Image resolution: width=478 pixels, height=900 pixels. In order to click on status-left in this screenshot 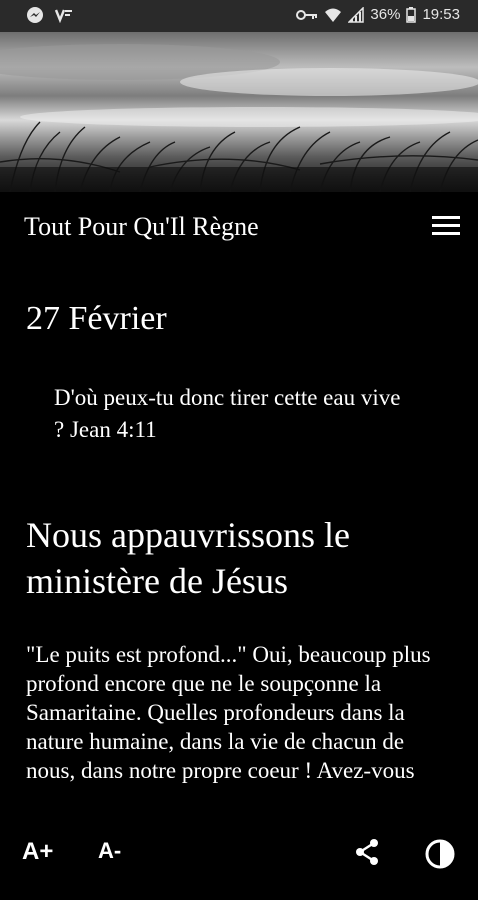, I will do `click(50, 15)`.